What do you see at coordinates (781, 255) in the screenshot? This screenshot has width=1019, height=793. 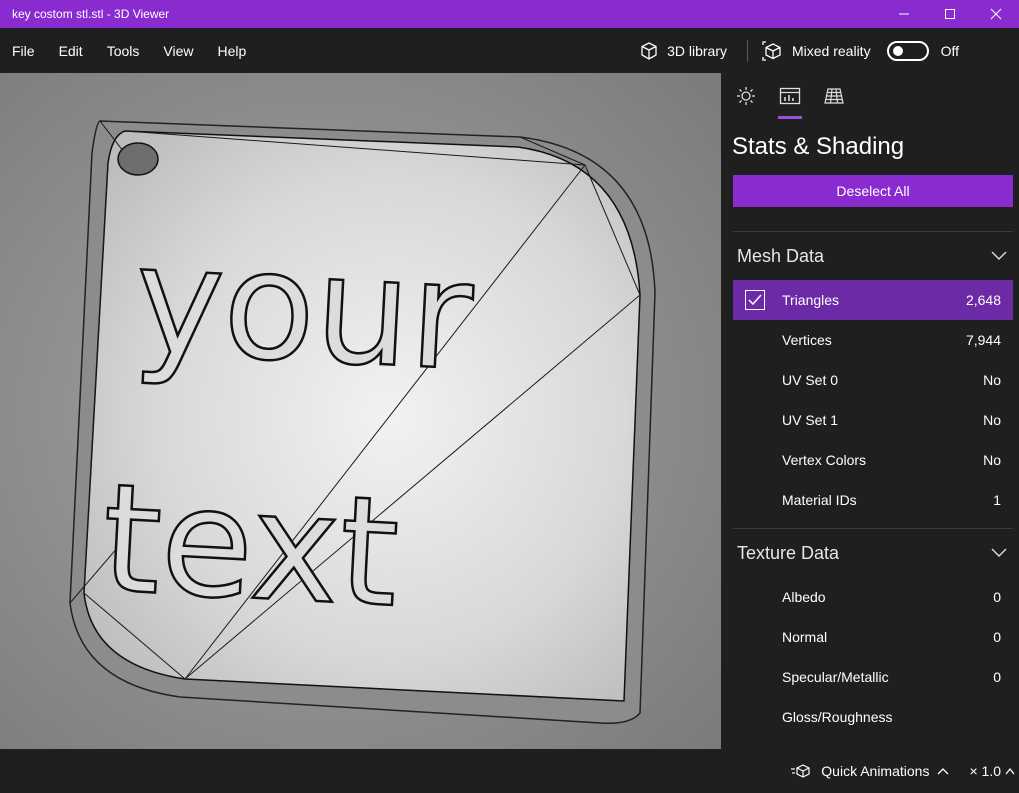 I see `mesh-data-title: Mesh Data` at bounding box center [781, 255].